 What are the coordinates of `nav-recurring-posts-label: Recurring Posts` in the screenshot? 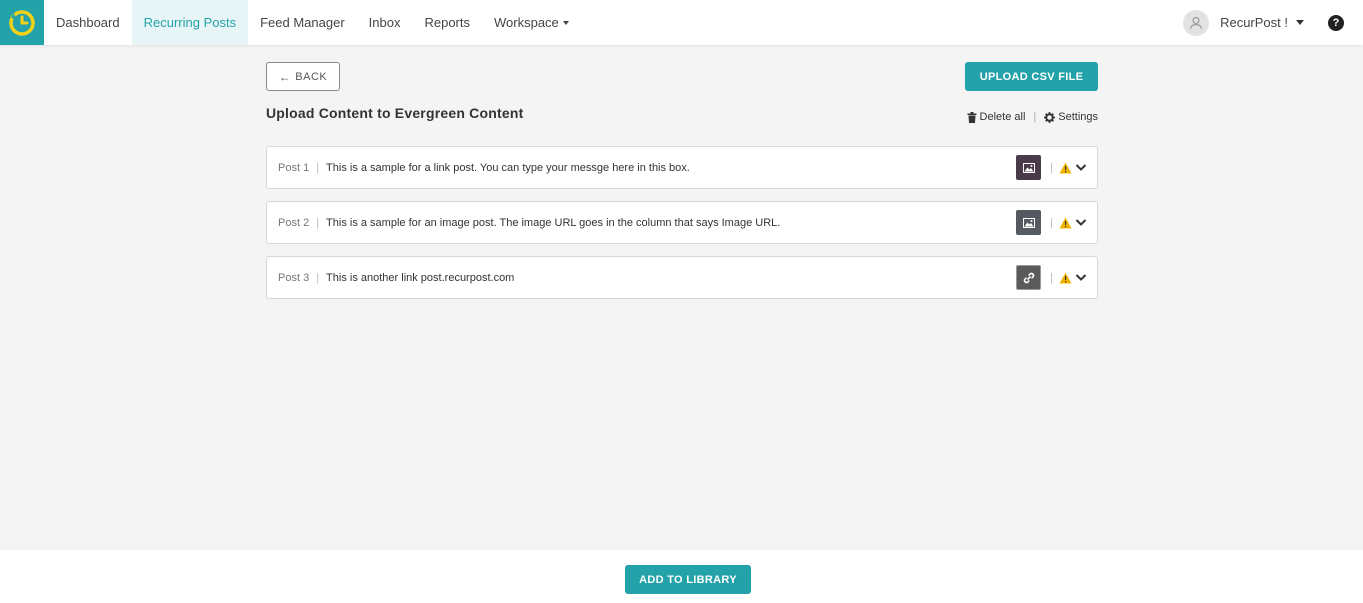 It's located at (190, 22).